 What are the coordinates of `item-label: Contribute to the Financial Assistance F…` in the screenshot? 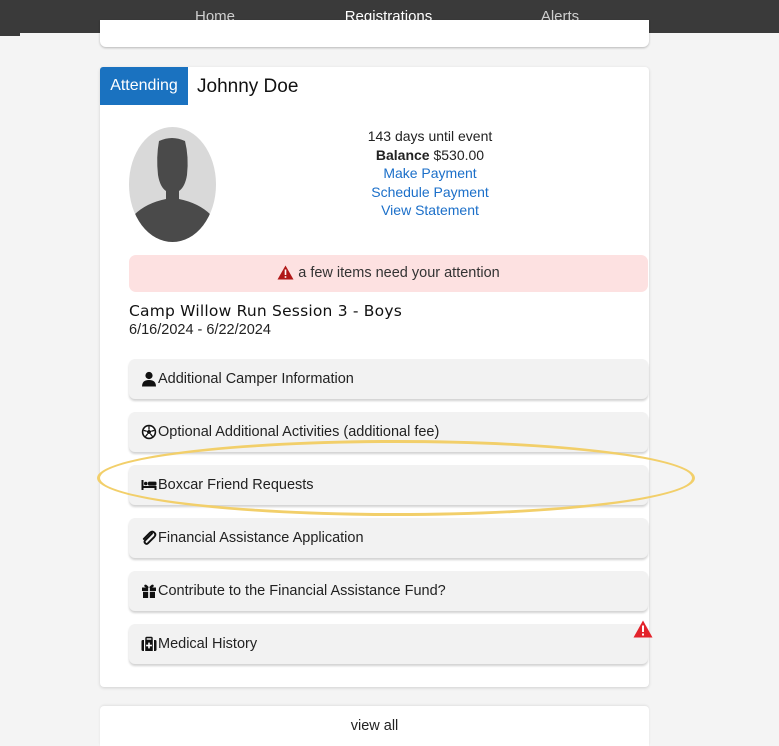 It's located at (302, 591).